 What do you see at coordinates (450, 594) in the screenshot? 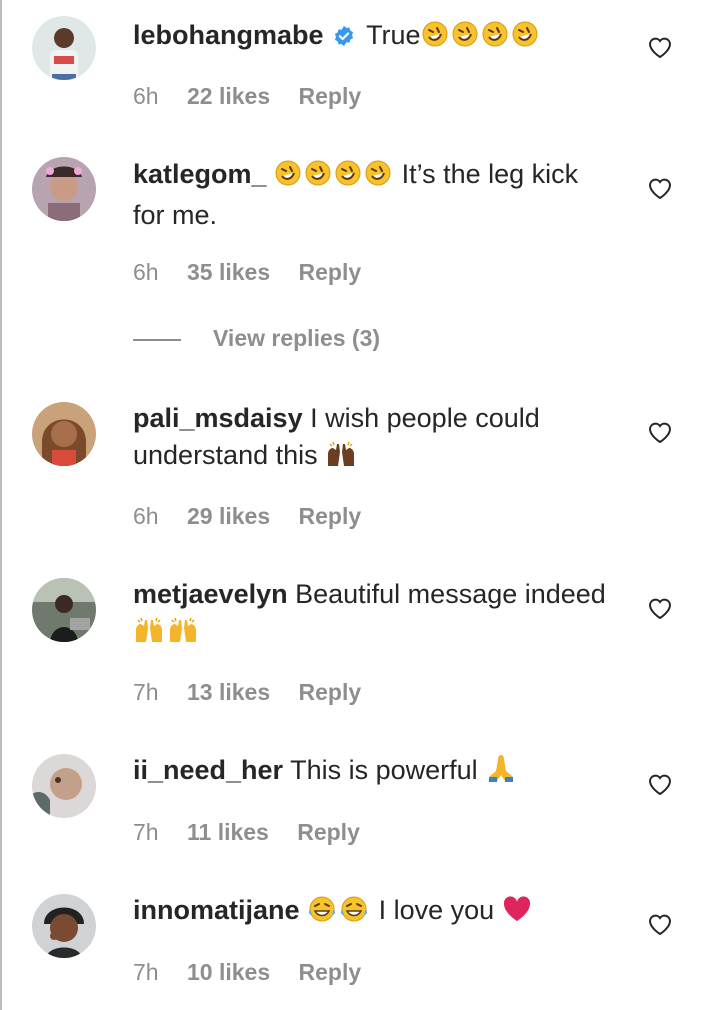
I see `comment-body: Beautiful message indeed` at bounding box center [450, 594].